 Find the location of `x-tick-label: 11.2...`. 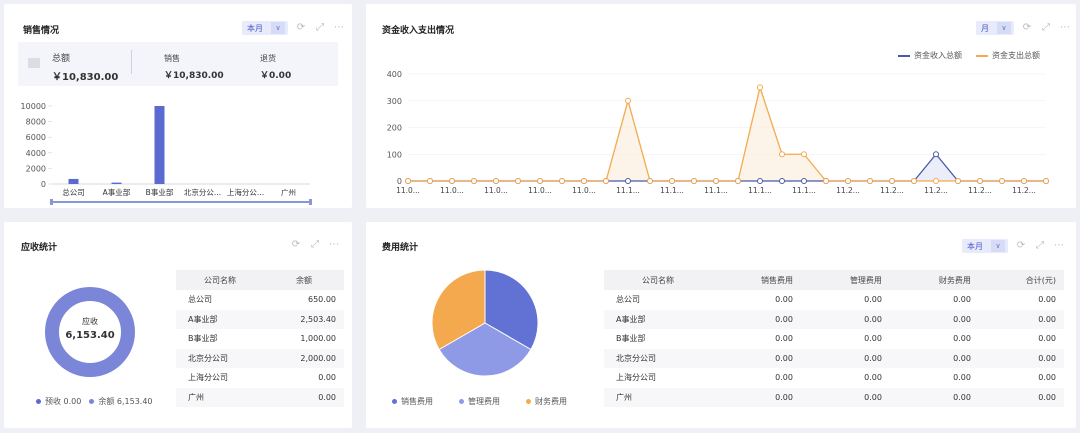

x-tick-label: 11.2... is located at coordinates (892, 190).